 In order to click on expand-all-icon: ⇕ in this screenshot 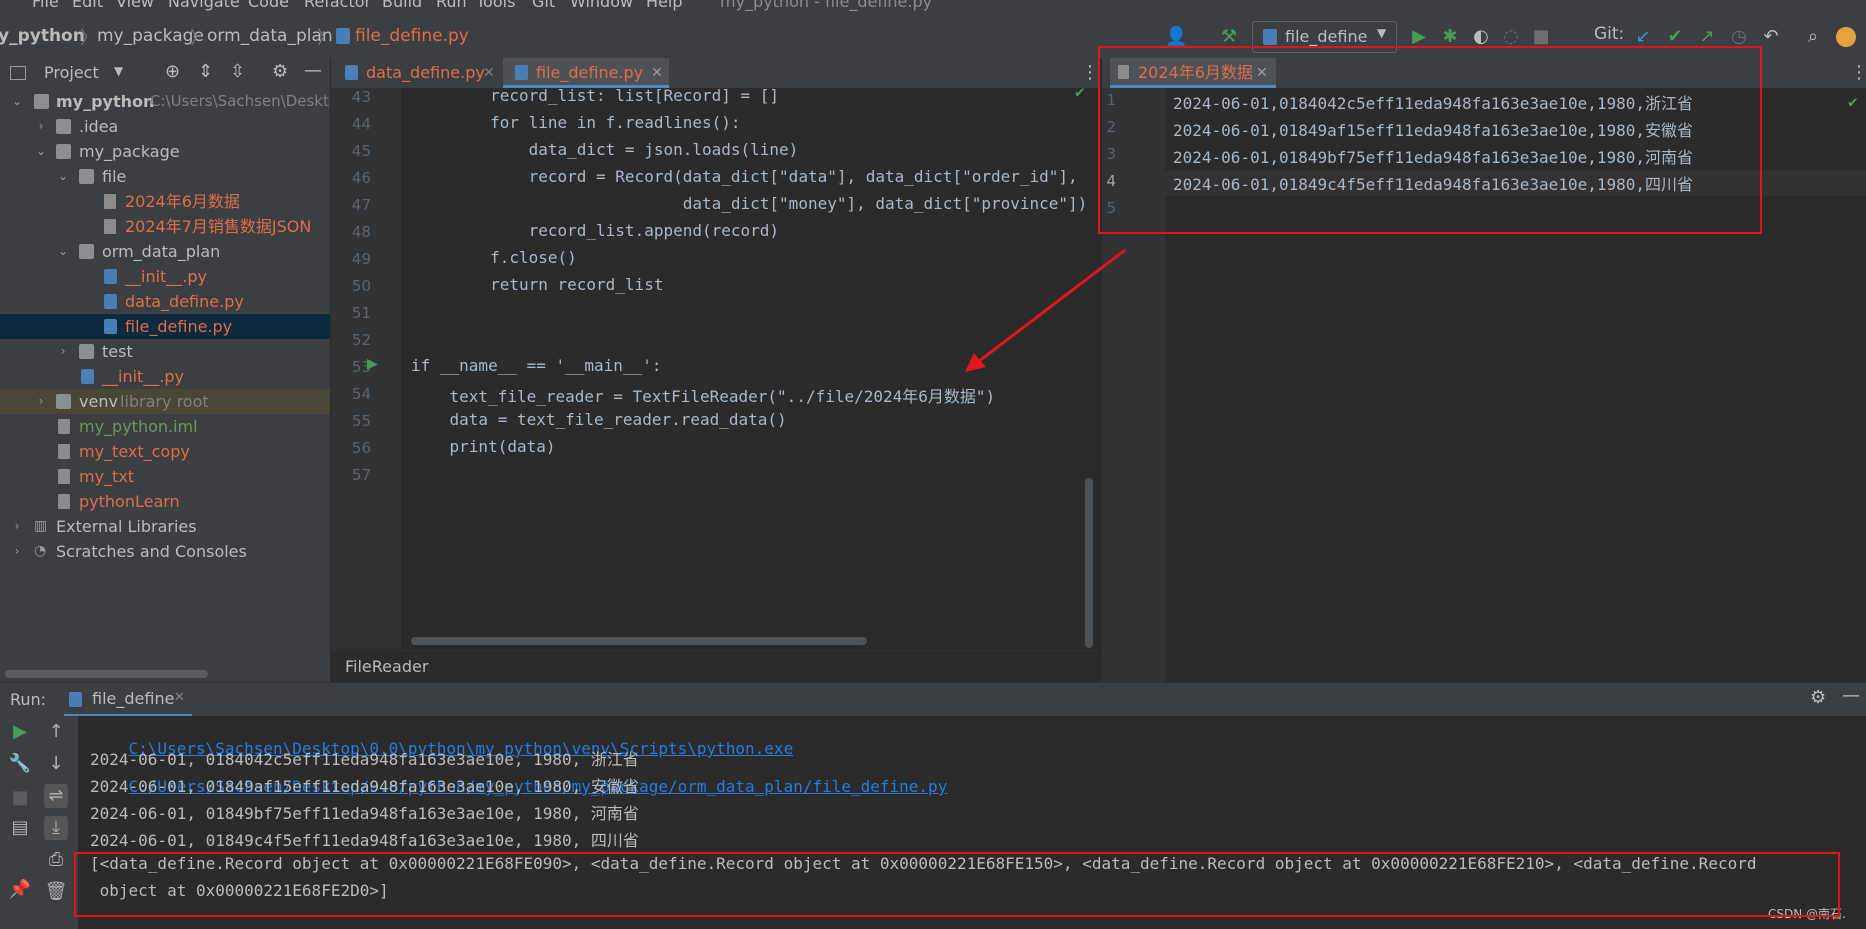, I will do `click(205, 71)`.